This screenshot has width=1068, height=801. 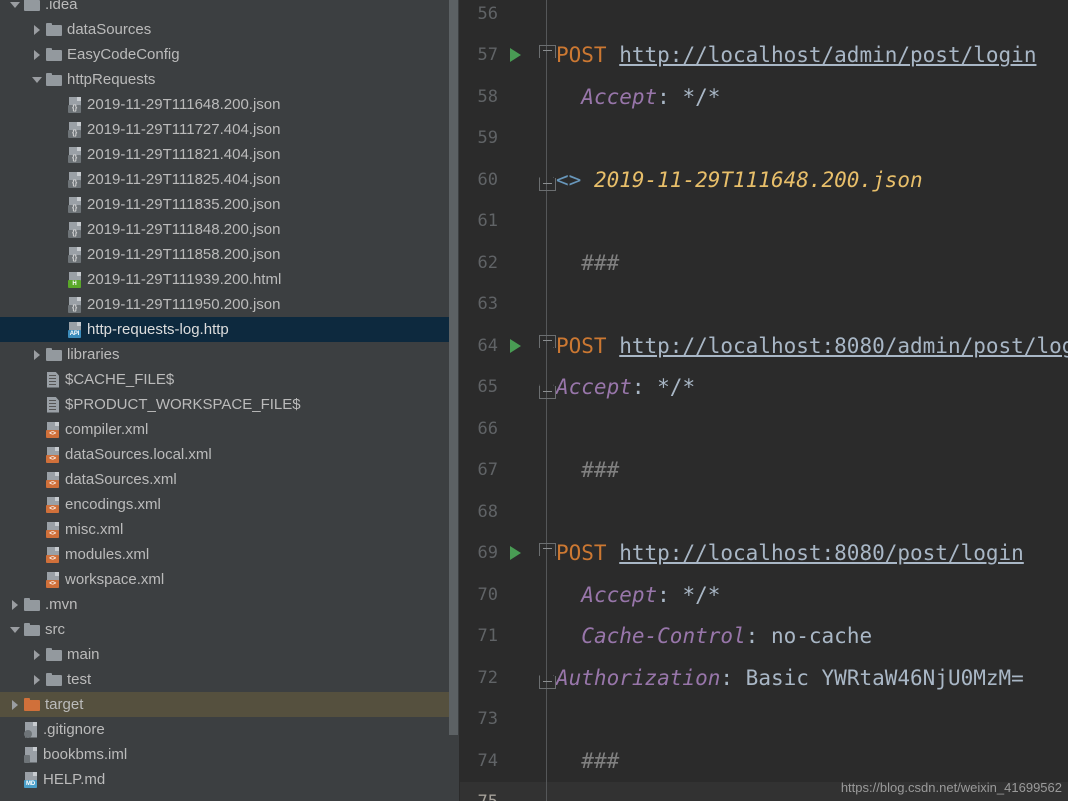 I want to click on editor-line: 63, so click(x=764, y=304).